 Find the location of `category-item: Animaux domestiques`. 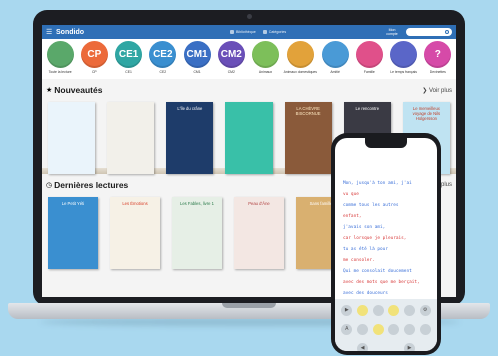

category-item: Animaux domestiques is located at coordinates (300, 60).